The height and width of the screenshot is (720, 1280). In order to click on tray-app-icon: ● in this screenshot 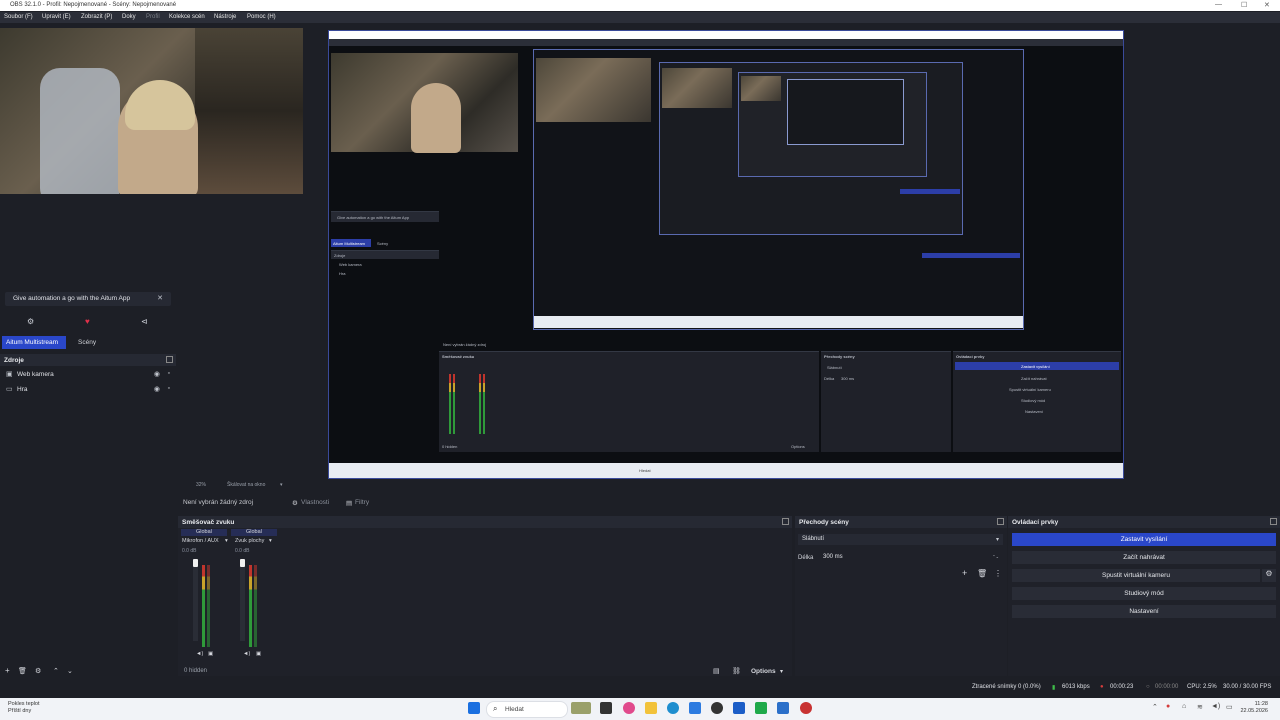, I will do `click(1168, 706)`.